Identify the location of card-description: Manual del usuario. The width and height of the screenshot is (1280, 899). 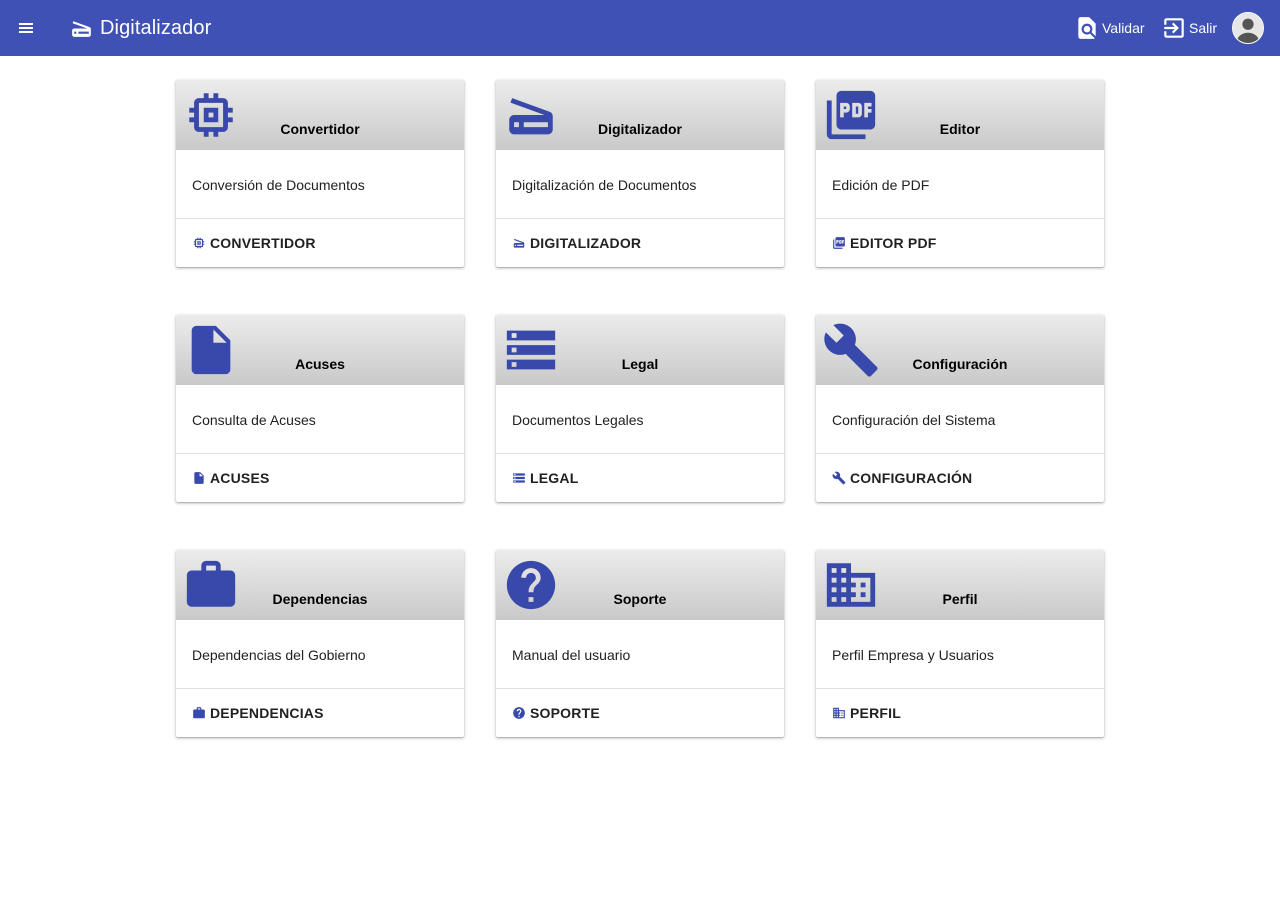
(571, 655).